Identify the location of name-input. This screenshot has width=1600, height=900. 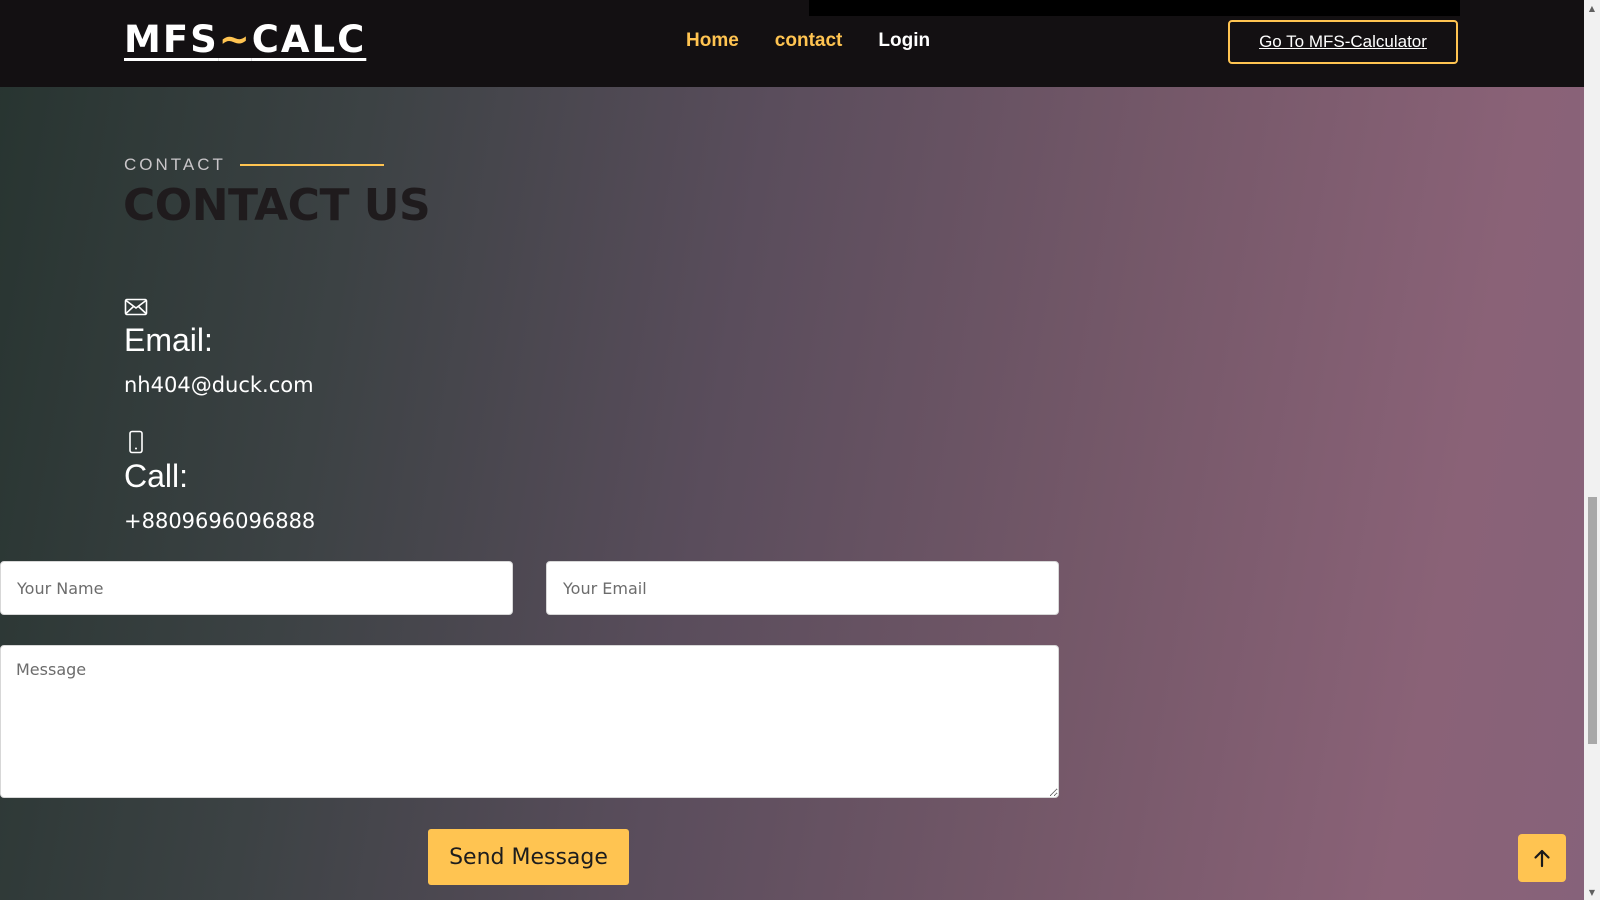
(256, 588).